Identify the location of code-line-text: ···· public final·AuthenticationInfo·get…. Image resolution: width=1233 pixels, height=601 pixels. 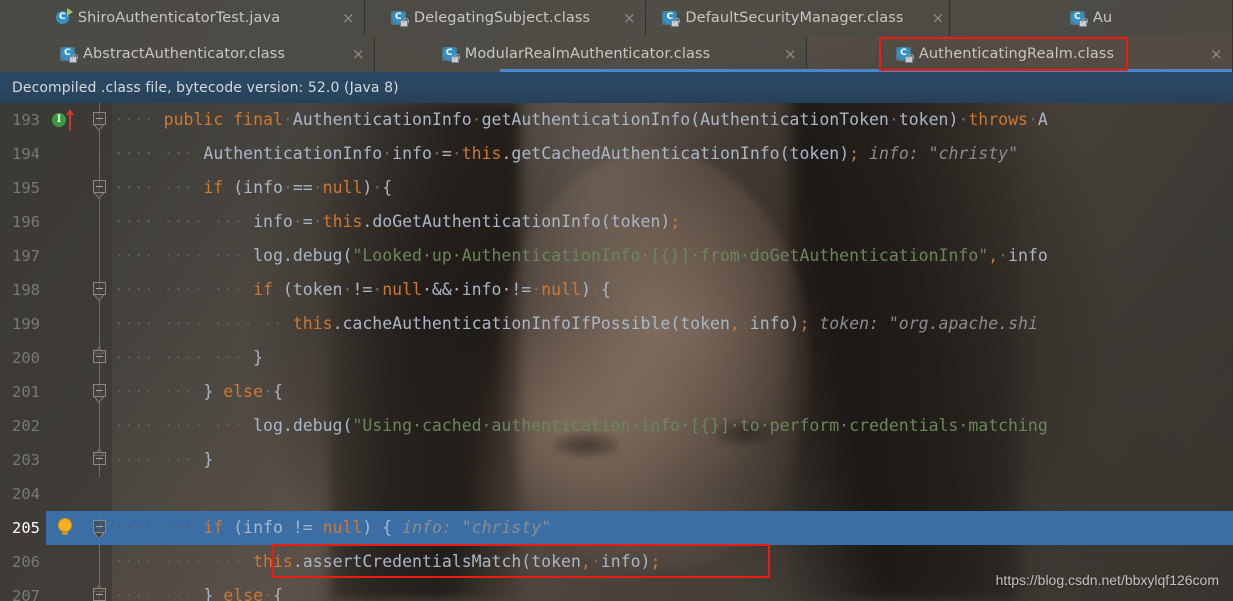
(672, 120).